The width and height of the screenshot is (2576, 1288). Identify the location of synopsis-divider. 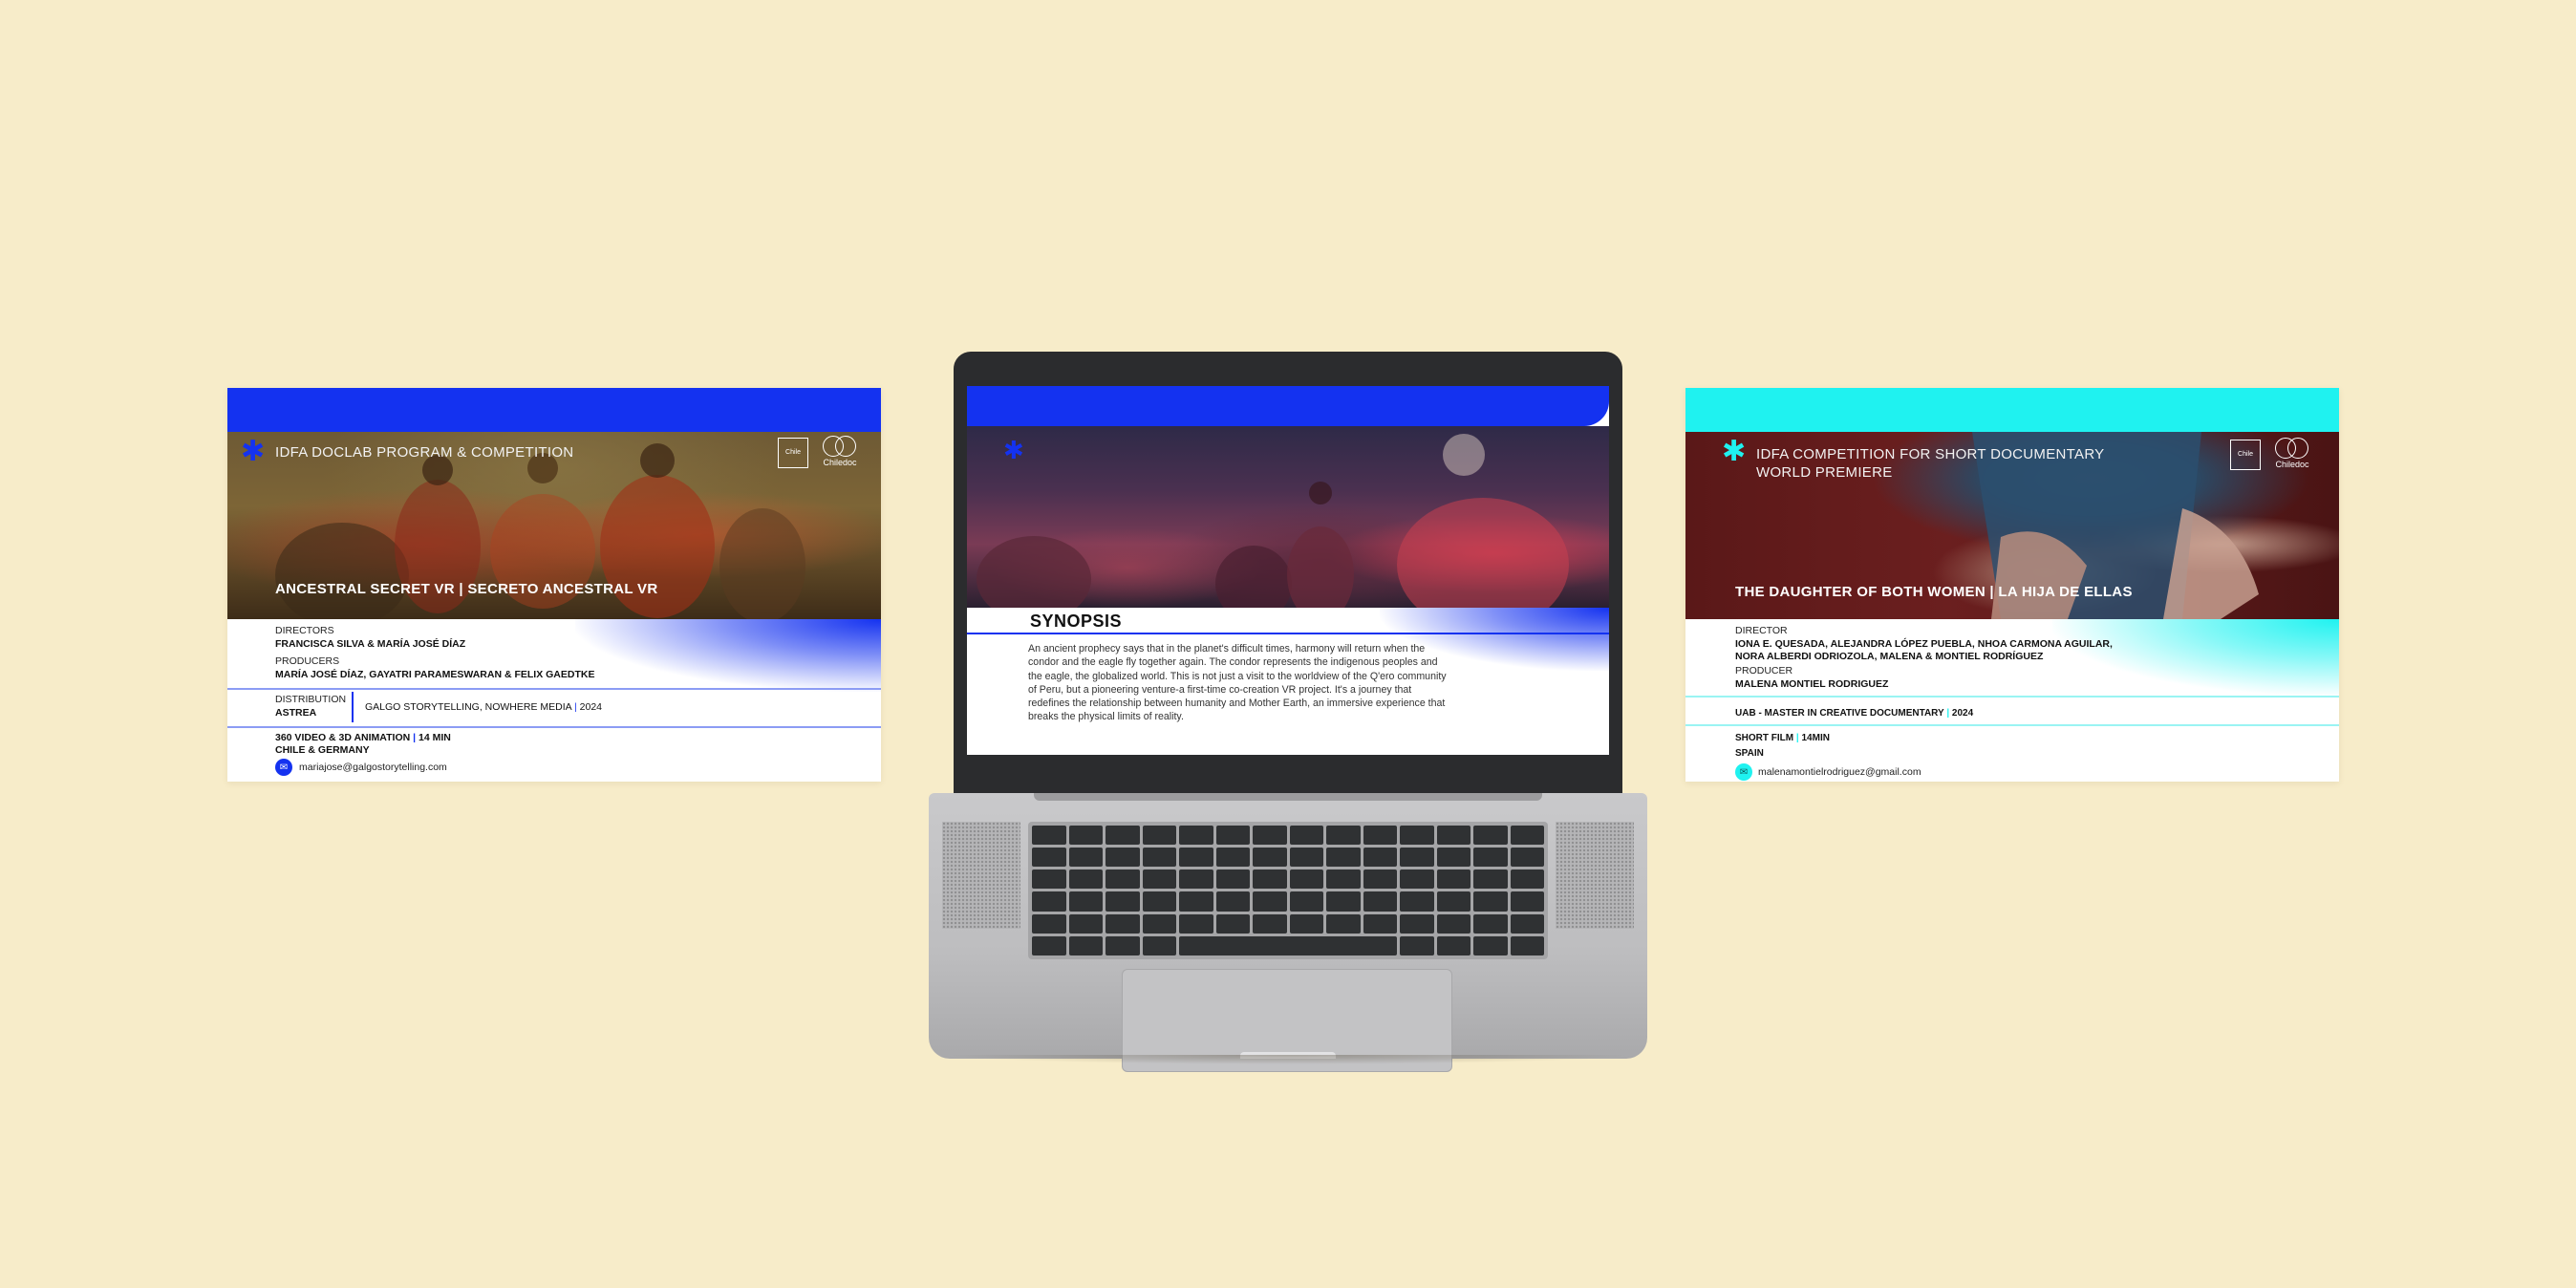
(1288, 633).